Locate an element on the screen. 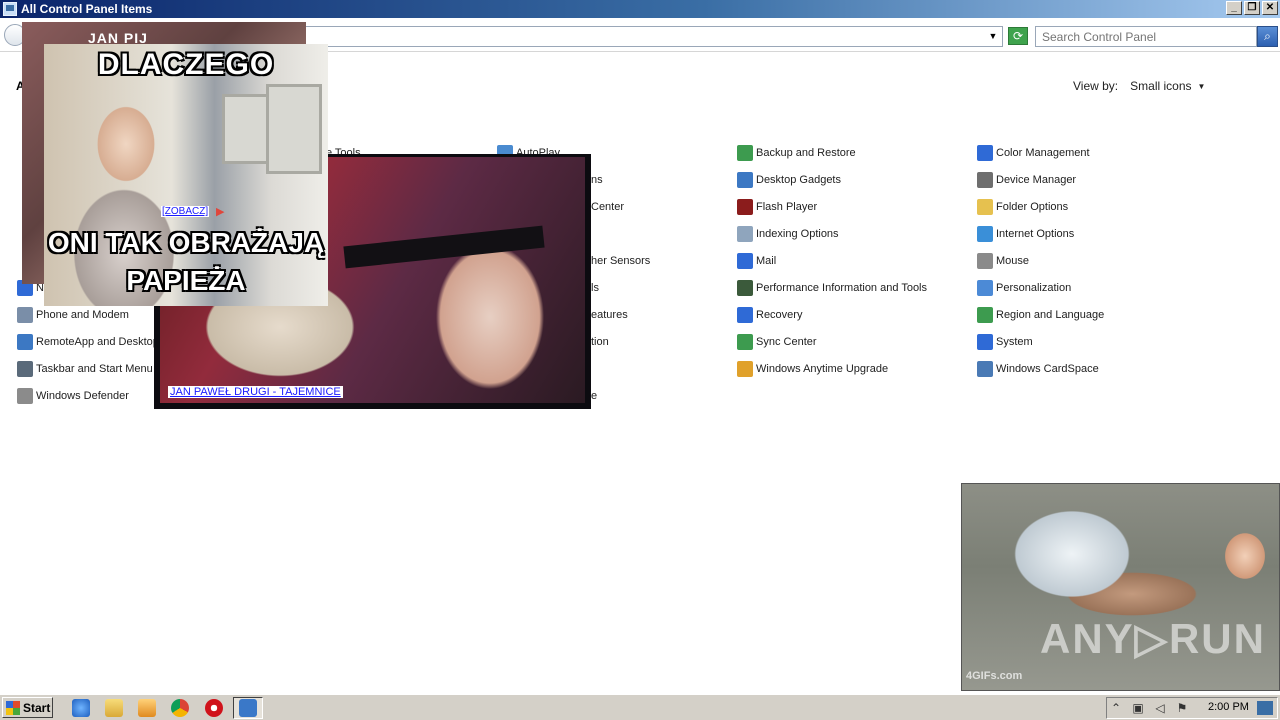  media-player-icon is located at coordinates (147, 708).